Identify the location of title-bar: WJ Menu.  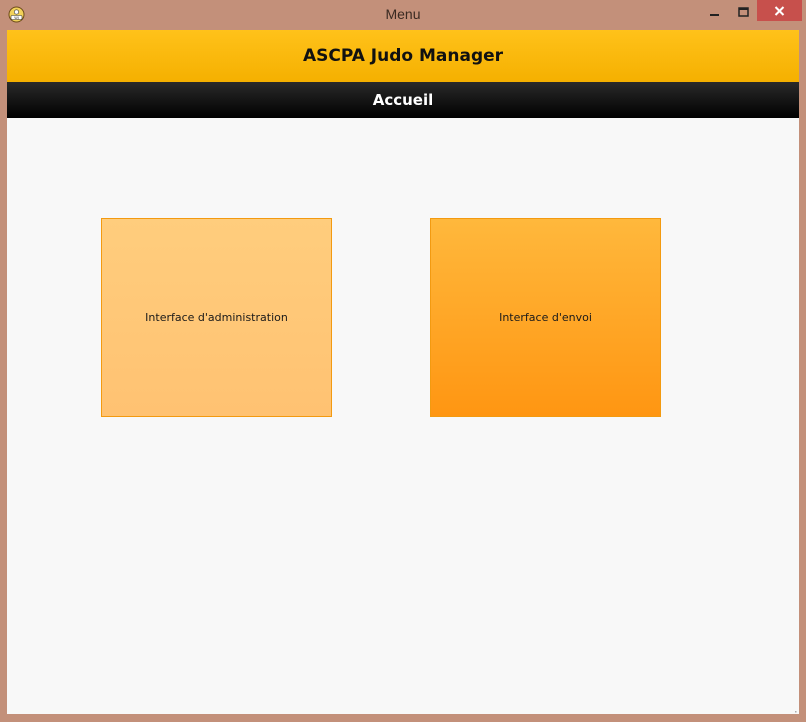
(403, 15).